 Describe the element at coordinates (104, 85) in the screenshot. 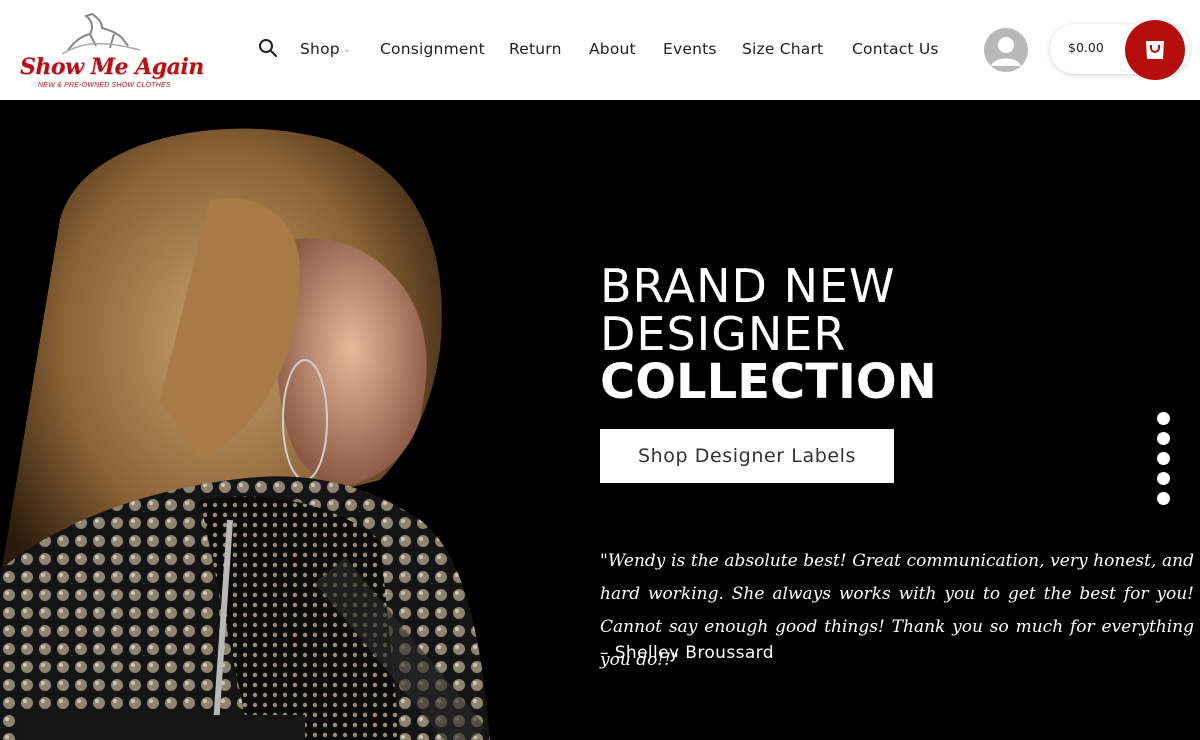

I see `logo-tagline: NEW & PRE-OWNED SHOW CLOTHES` at that location.